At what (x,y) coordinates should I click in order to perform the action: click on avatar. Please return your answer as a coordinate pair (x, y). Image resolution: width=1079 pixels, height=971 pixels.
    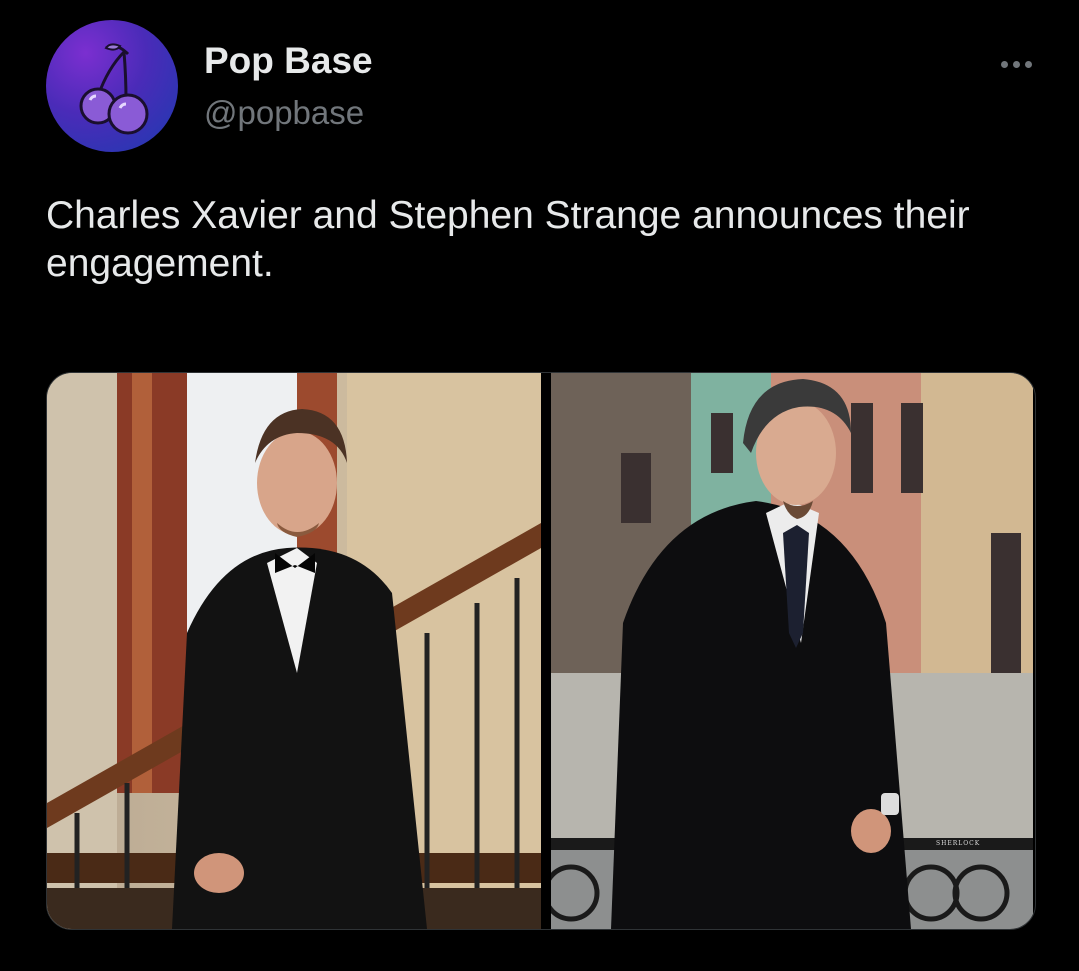
    Looking at the image, I should click on (112, 86).